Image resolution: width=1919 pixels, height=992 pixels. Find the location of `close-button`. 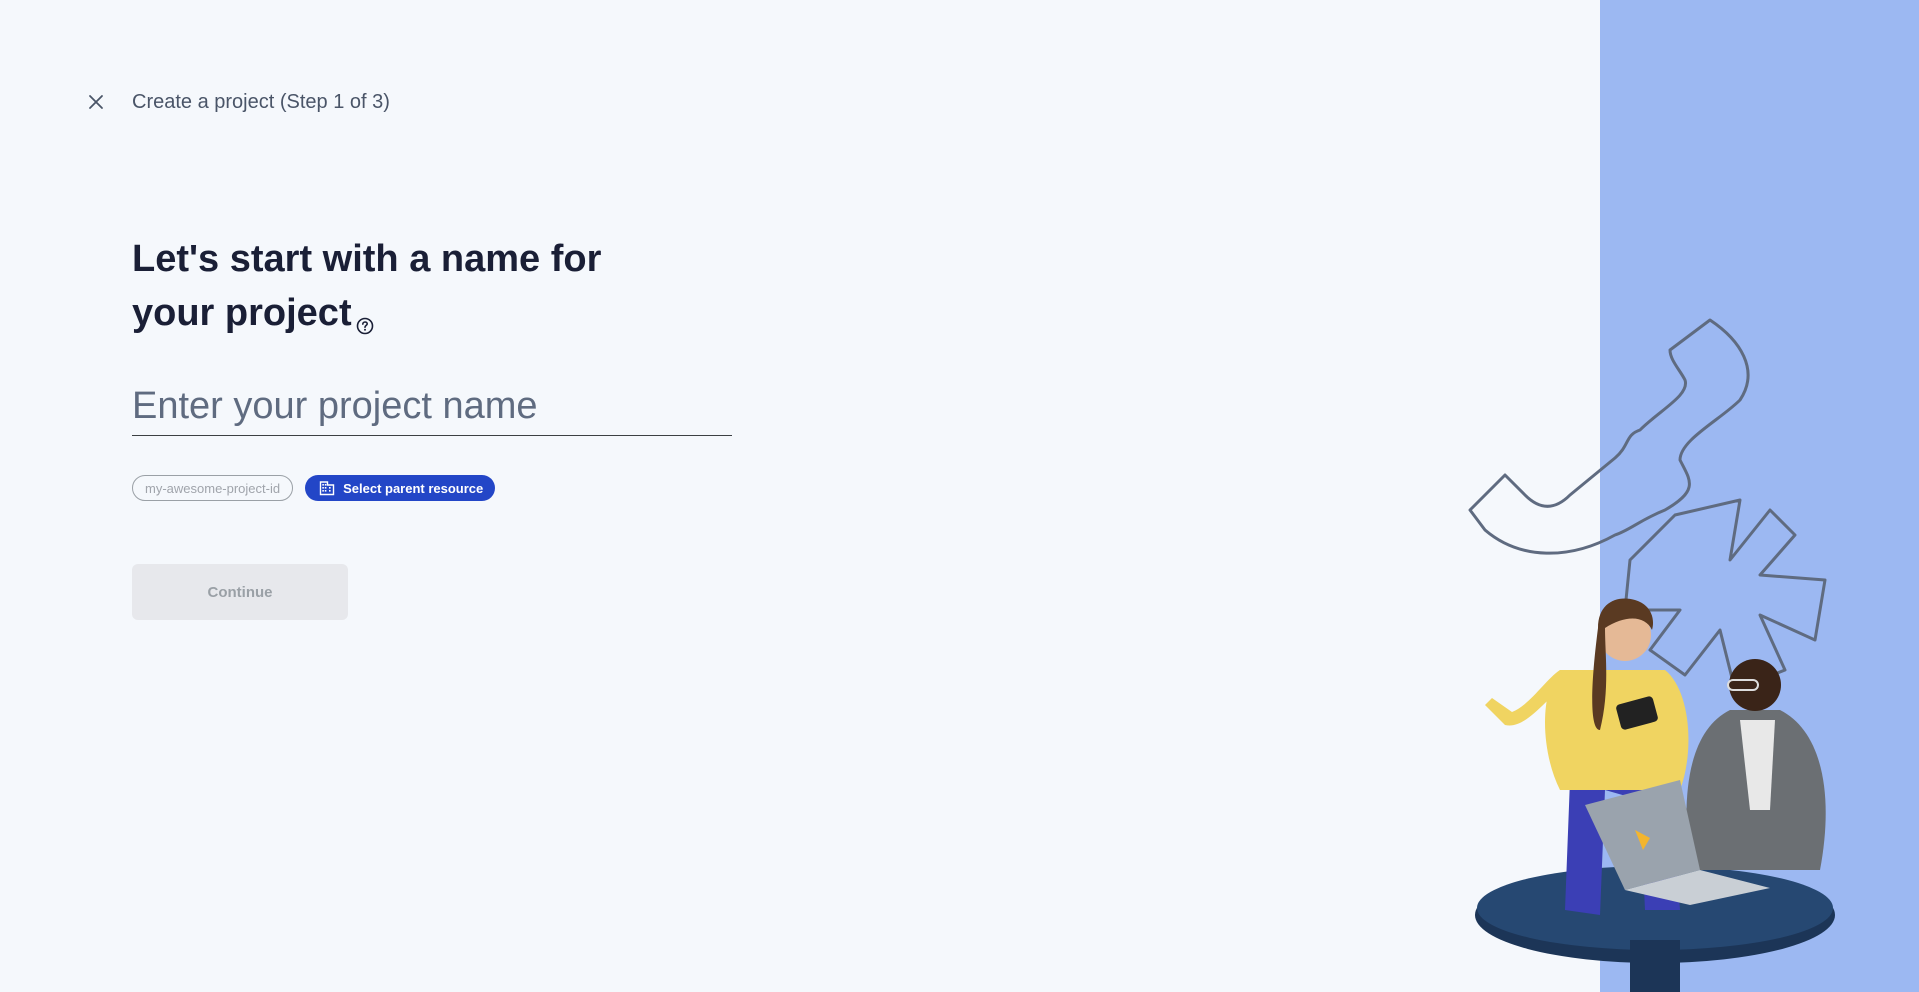

close-button is located at coordinates (96, 102).